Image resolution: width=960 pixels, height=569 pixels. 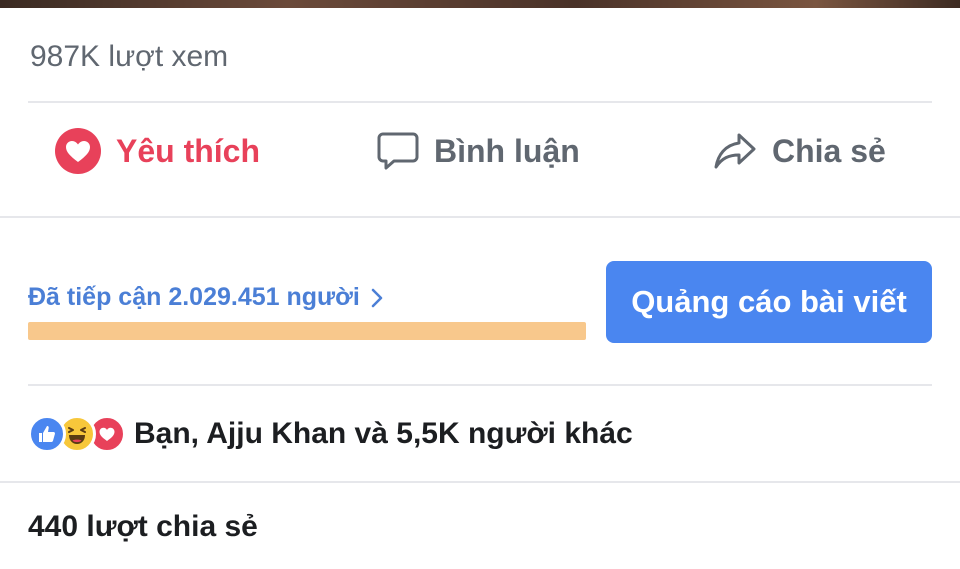 I want to click on reactions-summary: Bạn, Ajju Khan và 5,5K người khác, so click(x=330, y=434).